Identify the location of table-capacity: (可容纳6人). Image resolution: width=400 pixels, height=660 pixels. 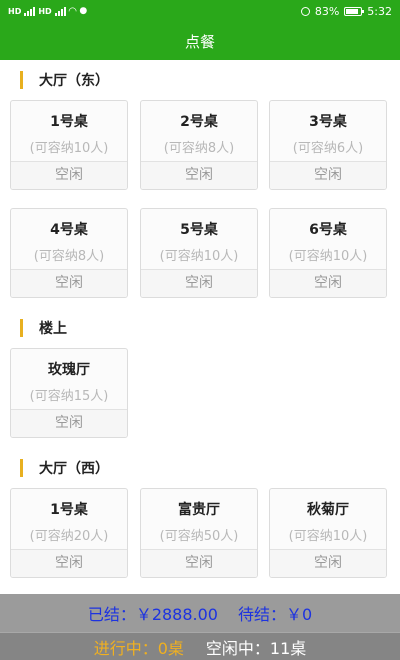
(328, 148).